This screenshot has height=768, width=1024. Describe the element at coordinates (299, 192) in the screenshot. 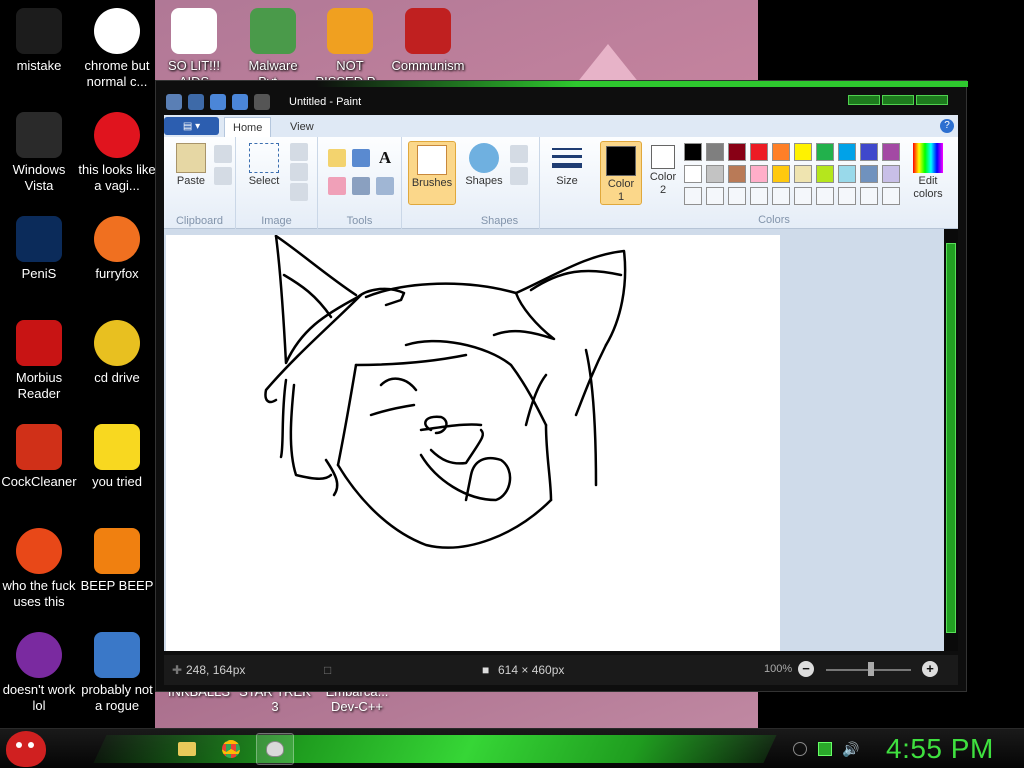

I see `rotate-icon` at that location.